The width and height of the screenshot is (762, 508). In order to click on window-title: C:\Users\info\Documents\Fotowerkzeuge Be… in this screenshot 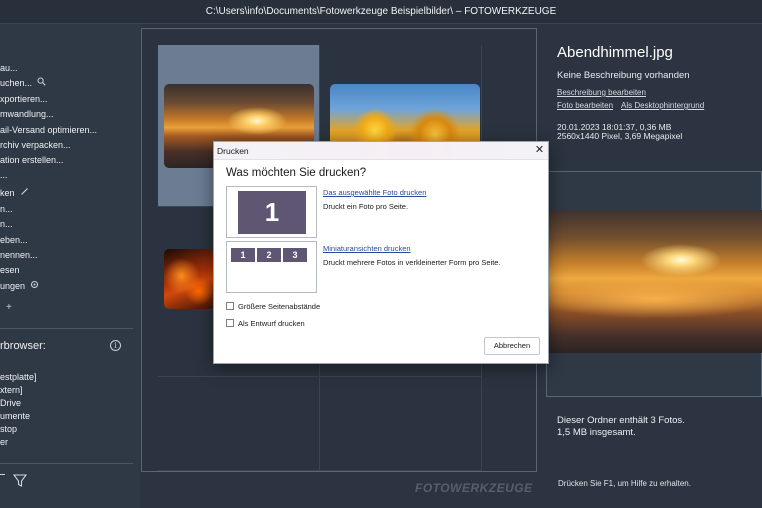, I will do `click(381, 11)`.